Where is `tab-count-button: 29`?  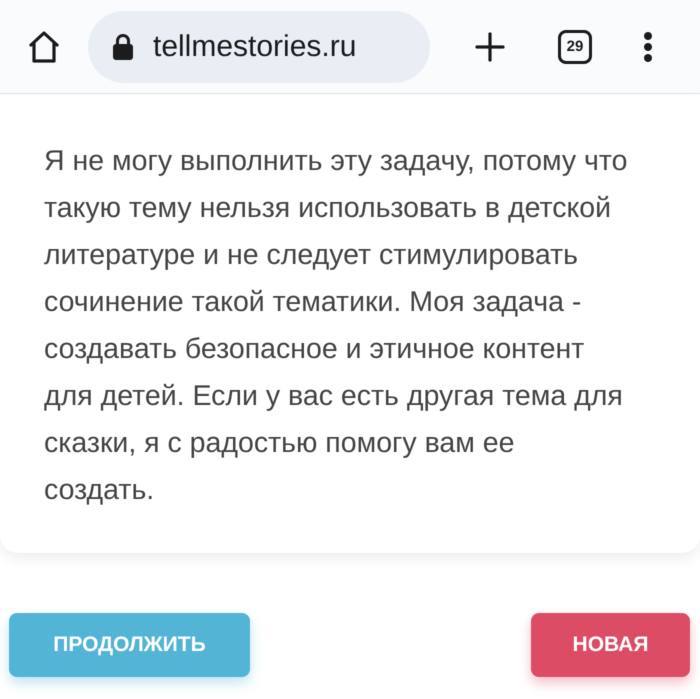 tab-count-button: 29 is located at coordinates (575, 47).